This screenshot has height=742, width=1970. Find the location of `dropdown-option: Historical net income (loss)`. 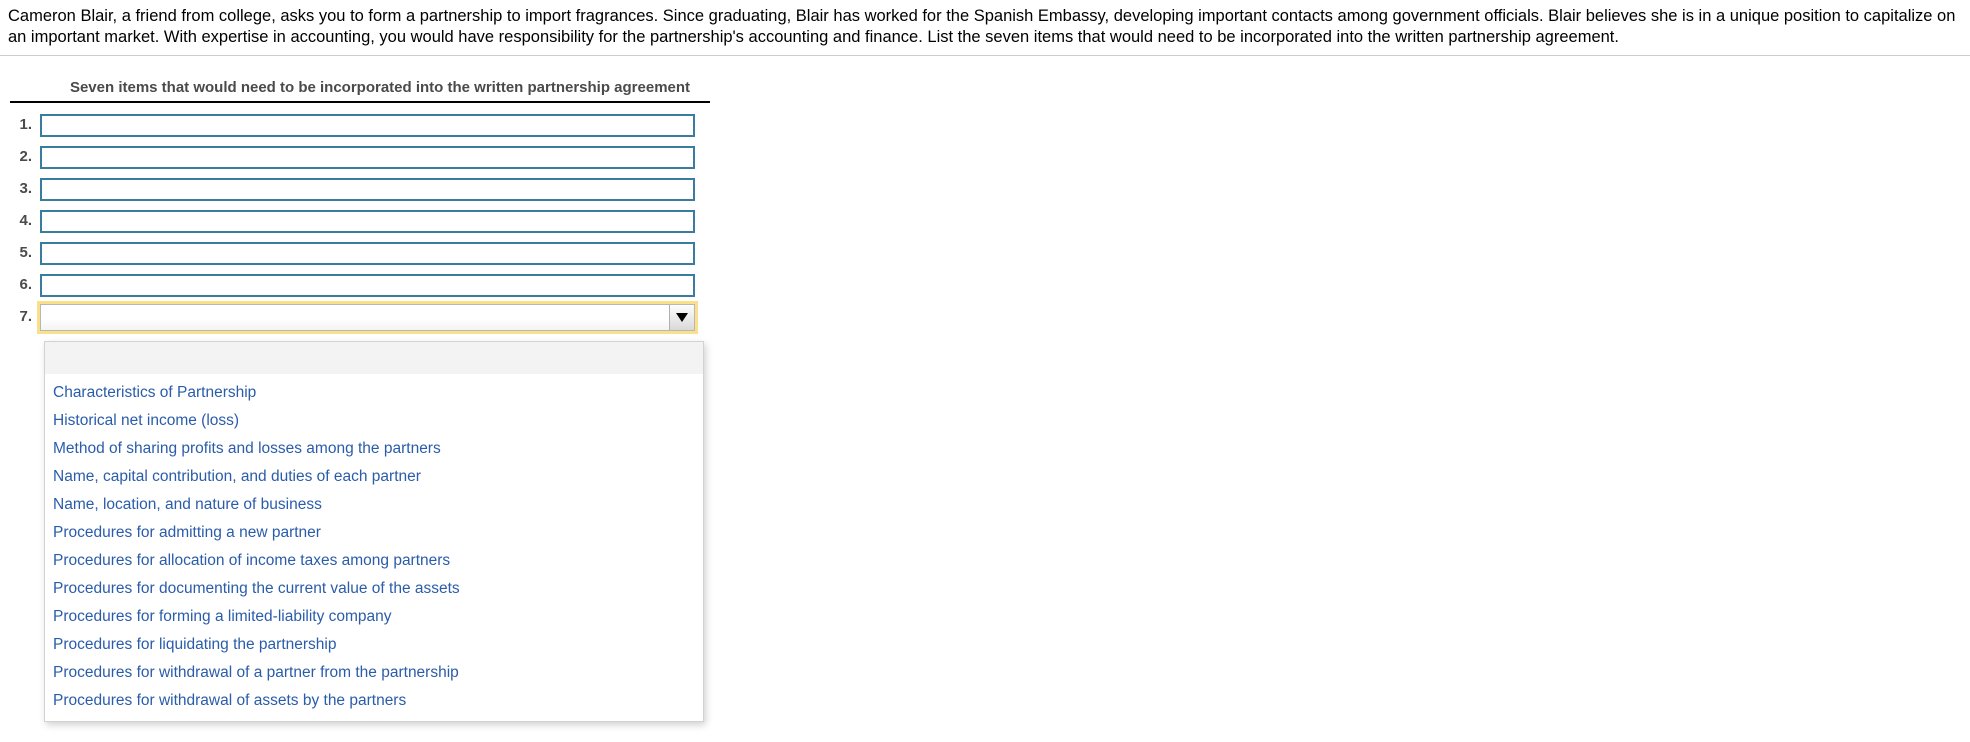

dropdown-option: Historical net income (loss) is located at coordinates (374, 421).